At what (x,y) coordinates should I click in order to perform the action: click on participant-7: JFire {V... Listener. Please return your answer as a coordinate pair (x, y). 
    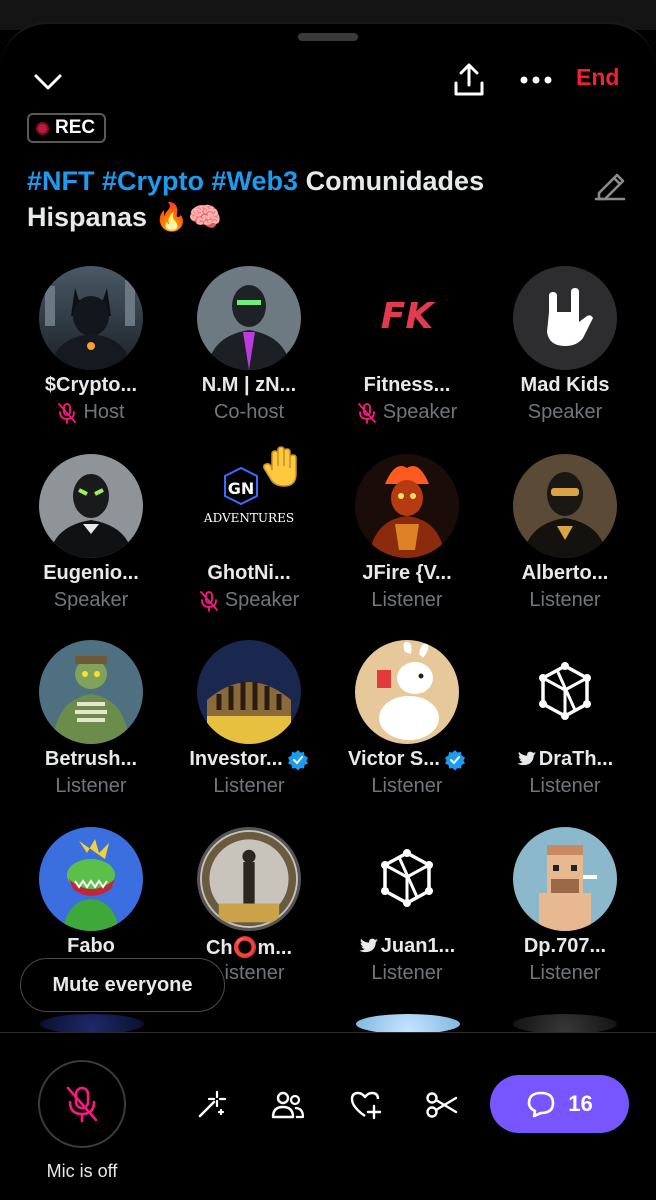
    Looking at the image, I should click on (407, 536).